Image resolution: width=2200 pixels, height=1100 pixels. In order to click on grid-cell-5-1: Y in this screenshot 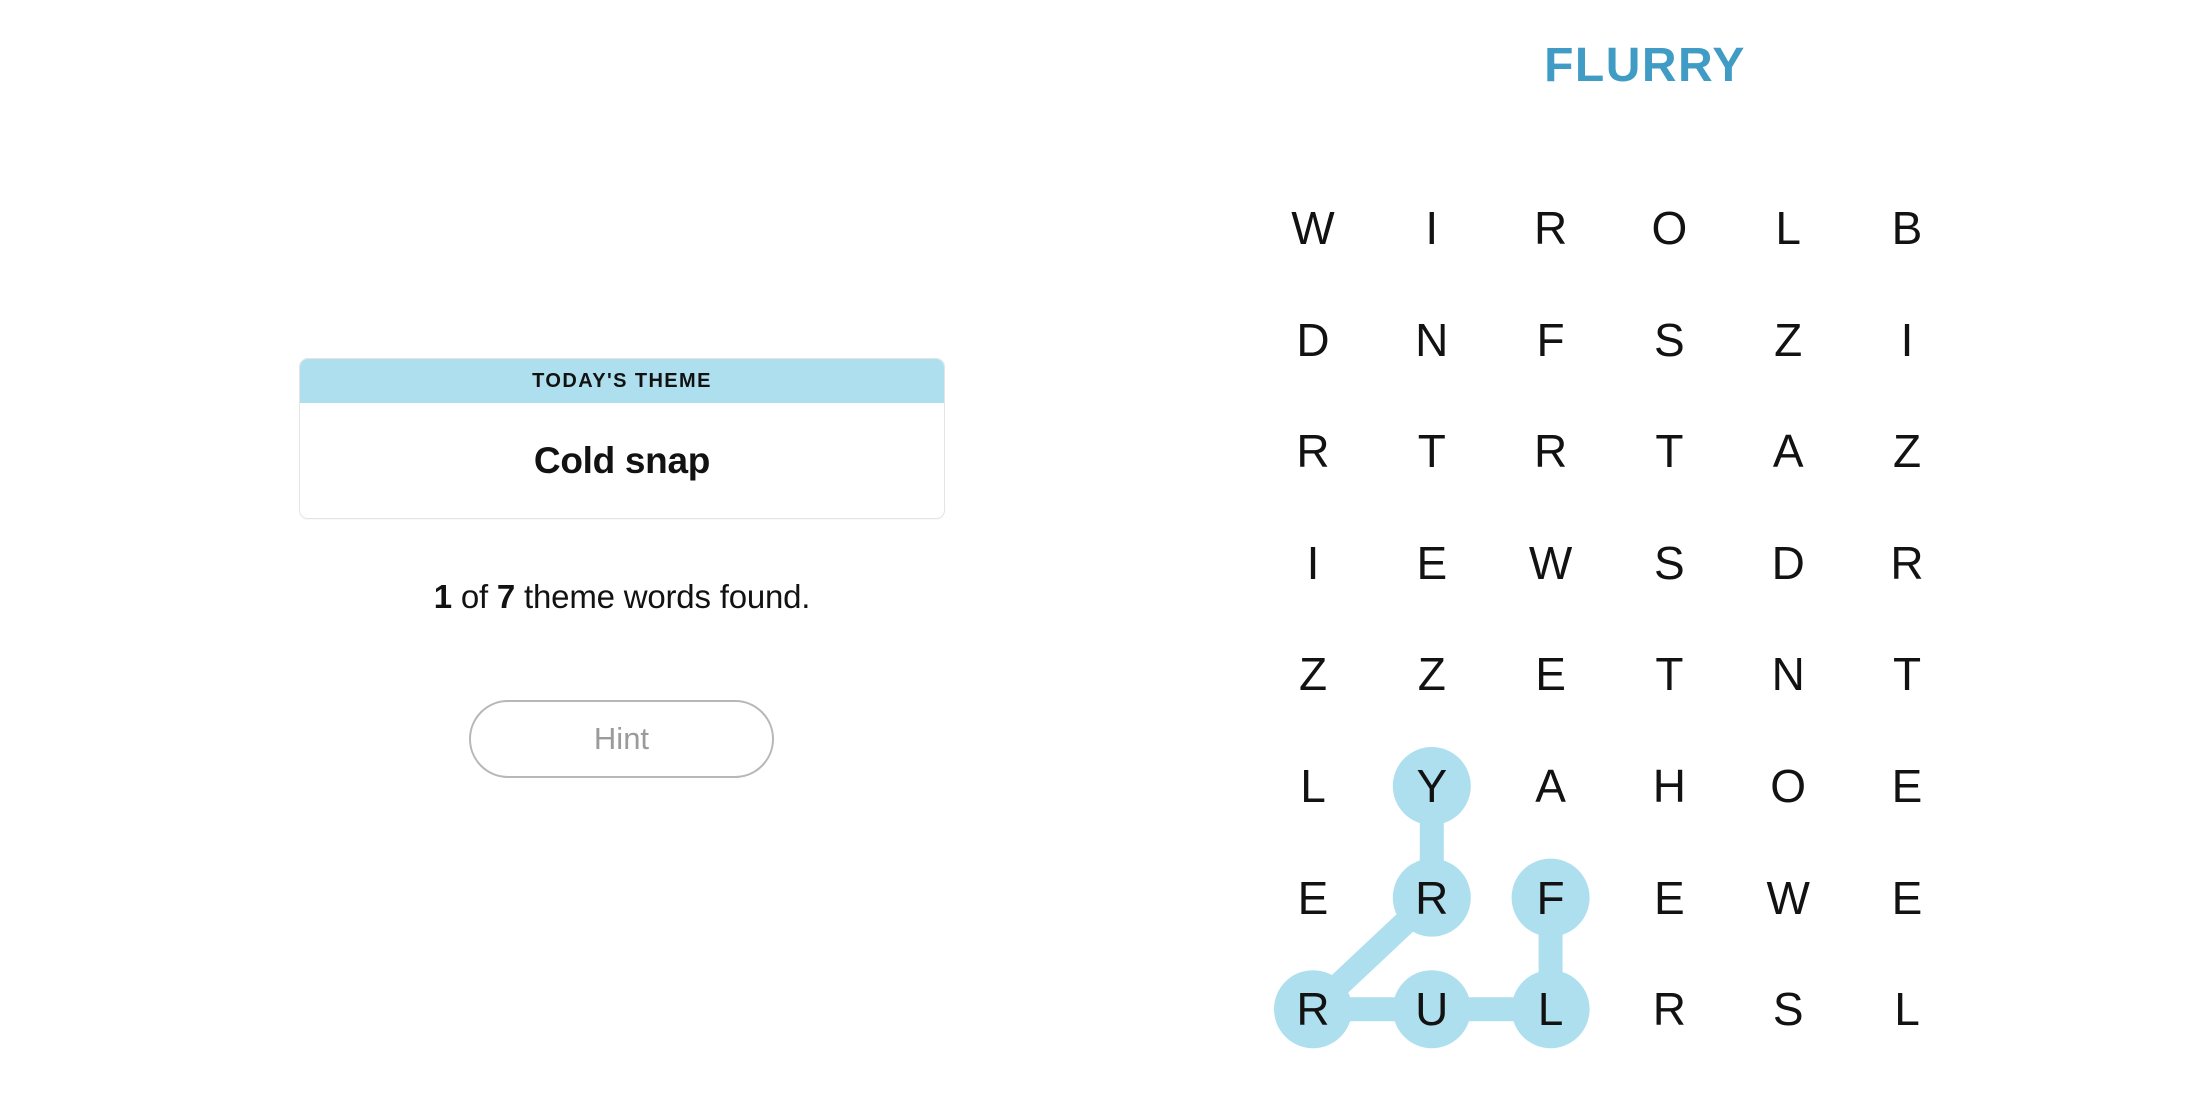, I will do `click(1432, 786)`.